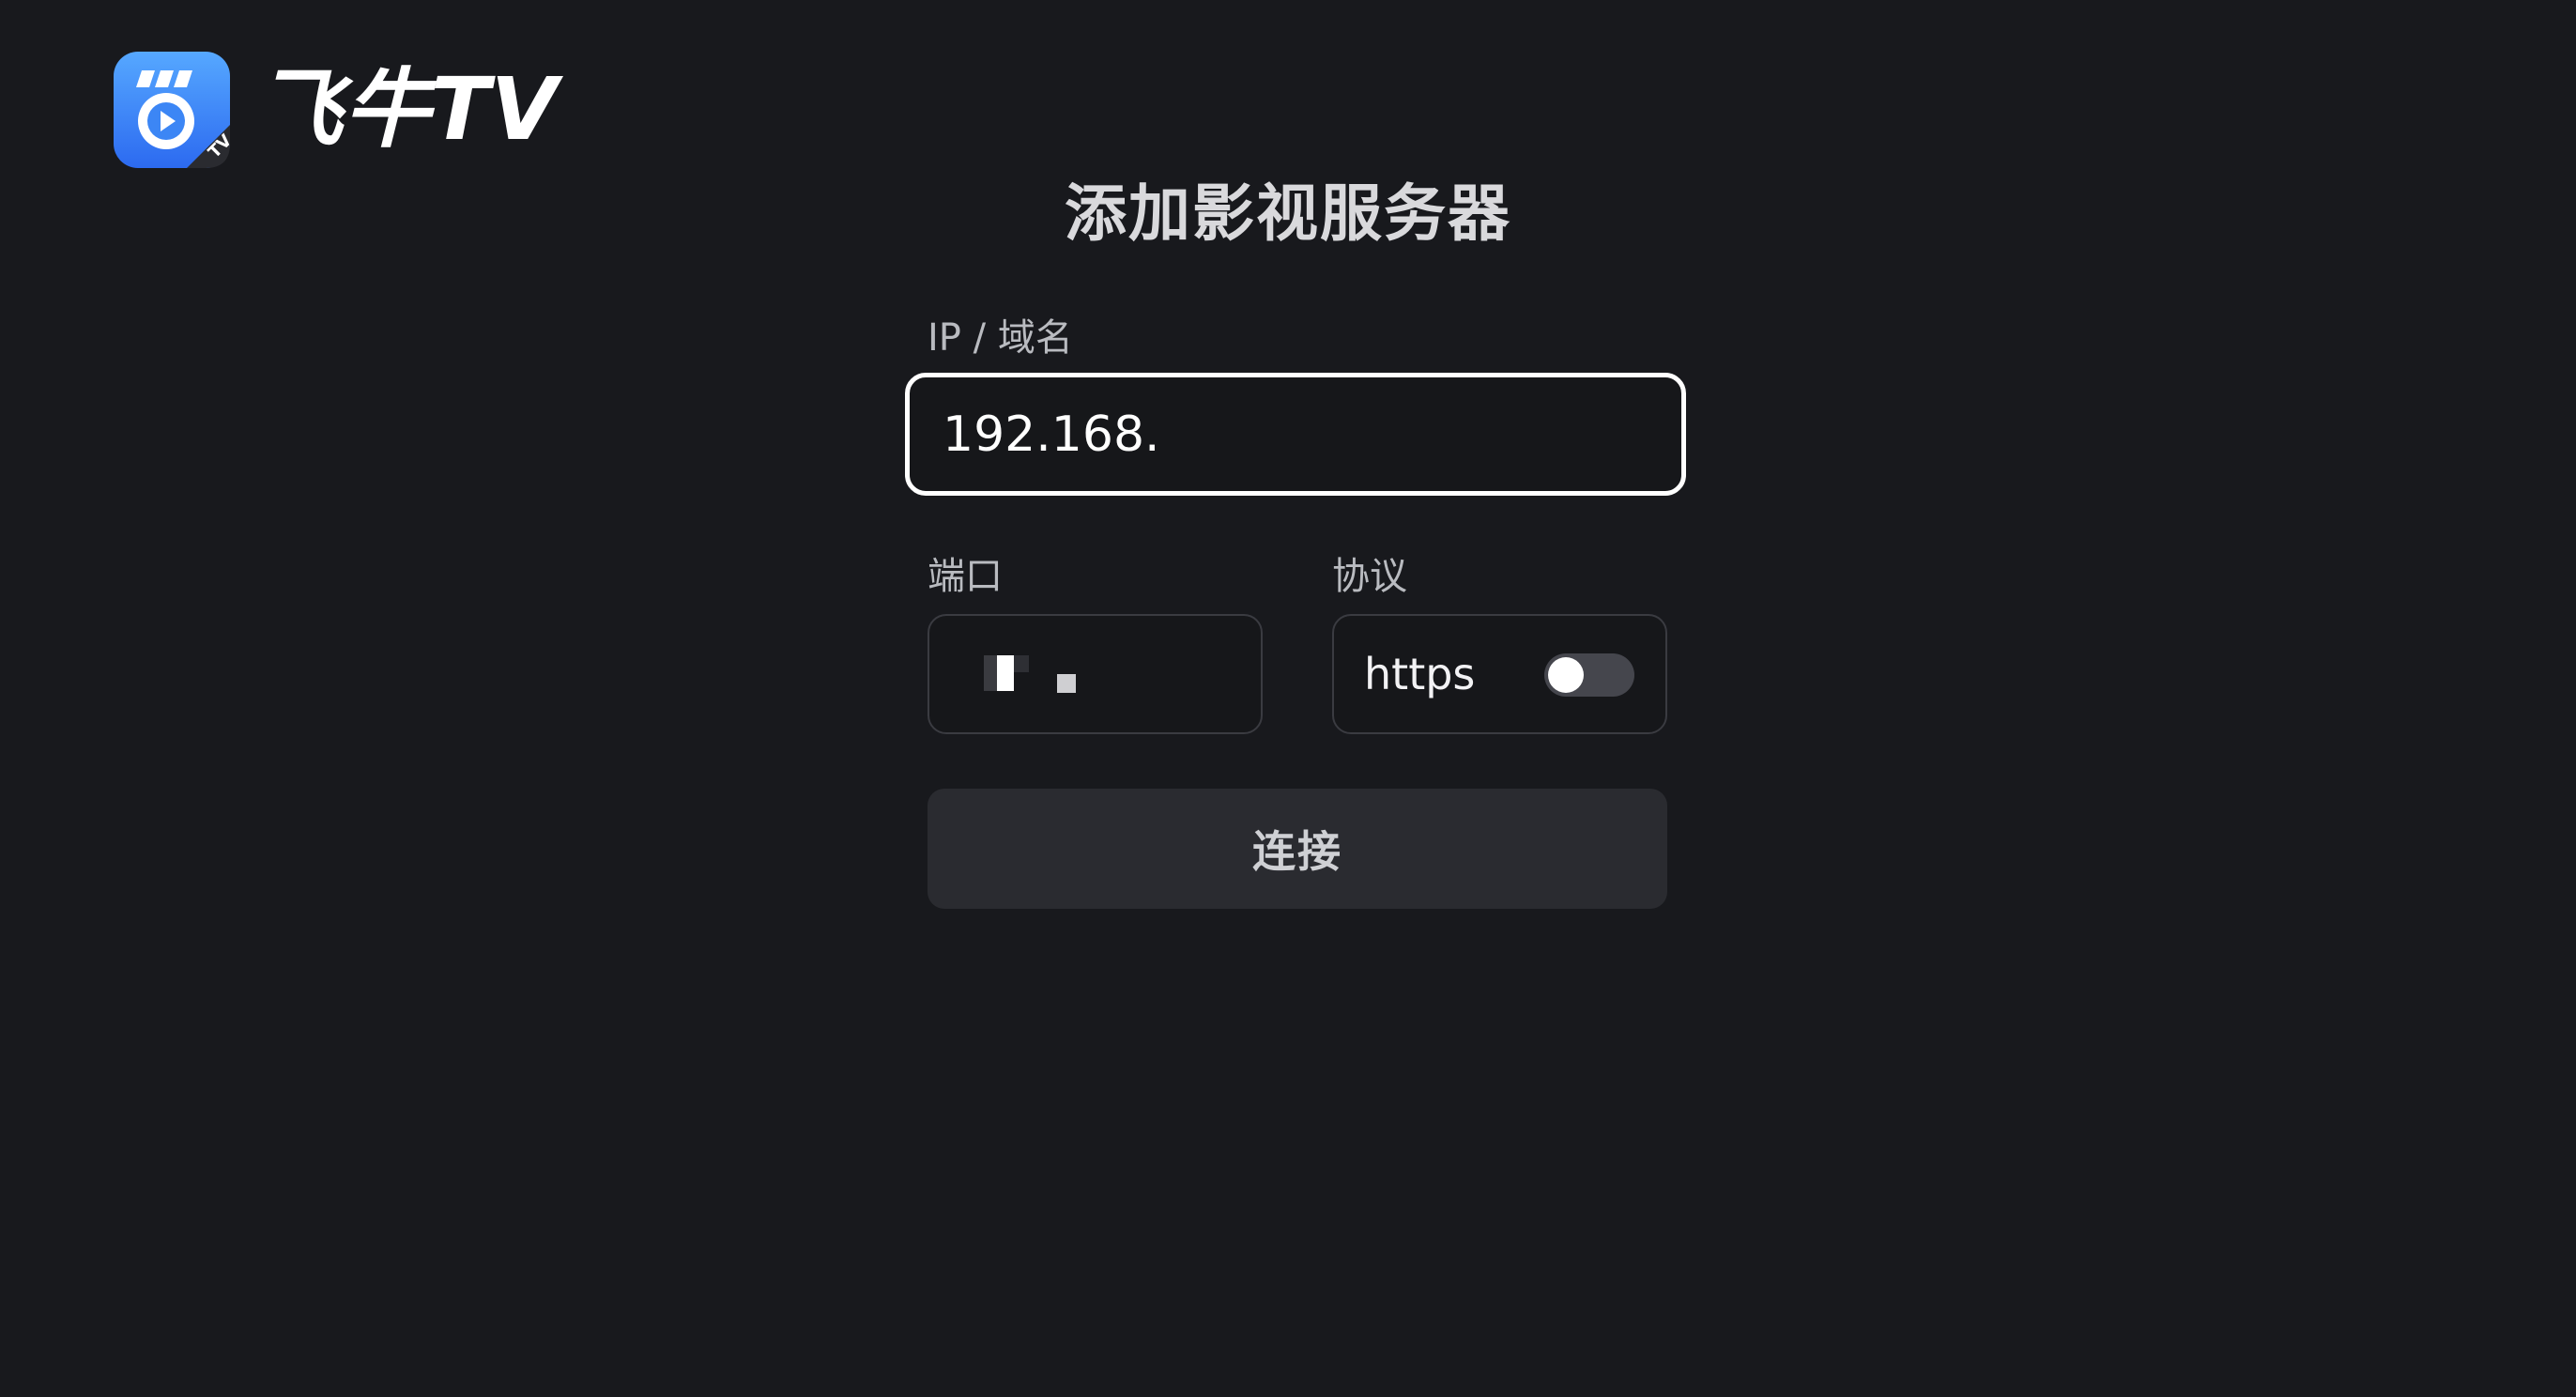  Describe the element at coordinates (172, 110) in the screenshot. I see `feiniu-tv-logo-icon: TV` at that location.